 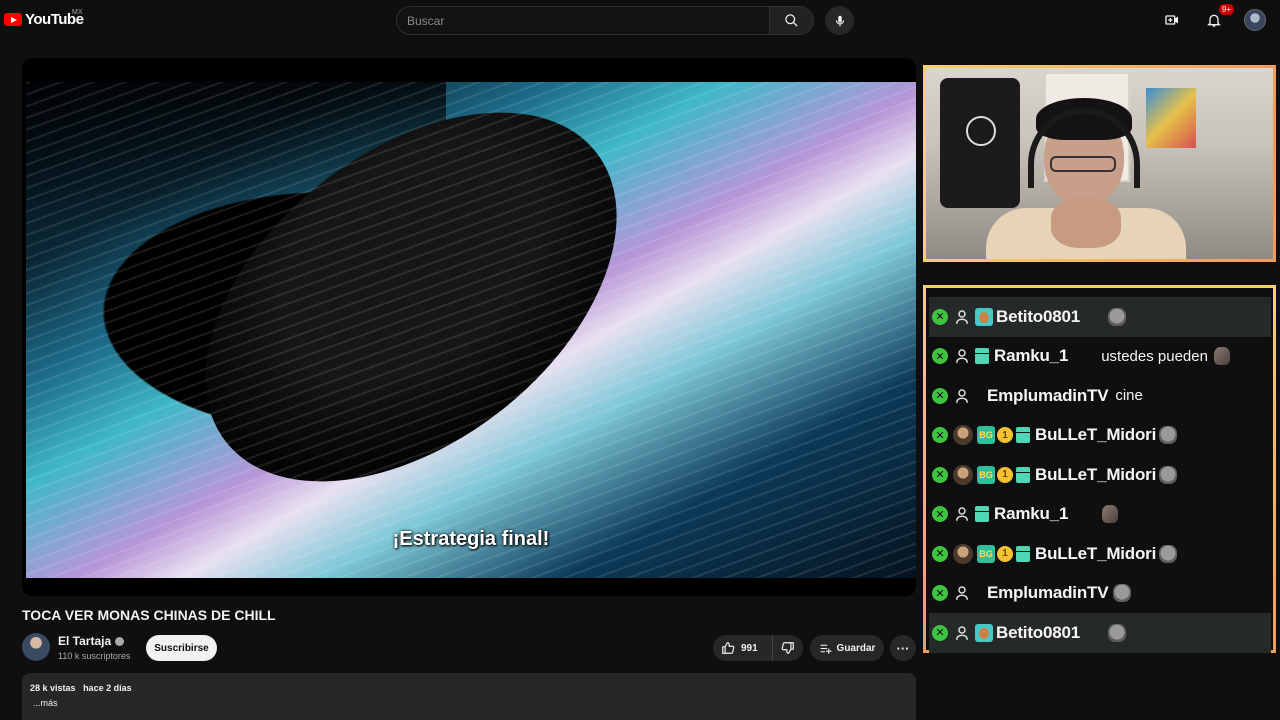 I want to click on streamer-hands, so click(x=1086, y=223).